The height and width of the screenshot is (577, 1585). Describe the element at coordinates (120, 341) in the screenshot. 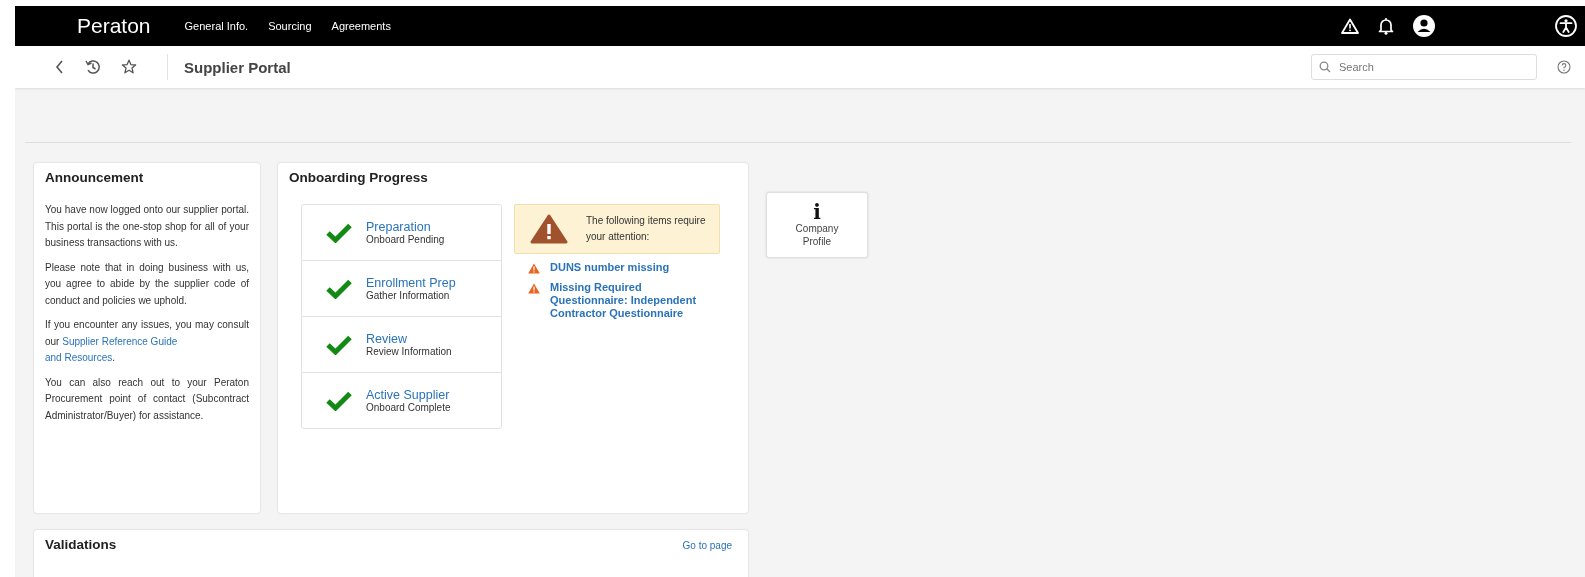

I see `reference-guide-link: Supplier Reference Guide` at that location.